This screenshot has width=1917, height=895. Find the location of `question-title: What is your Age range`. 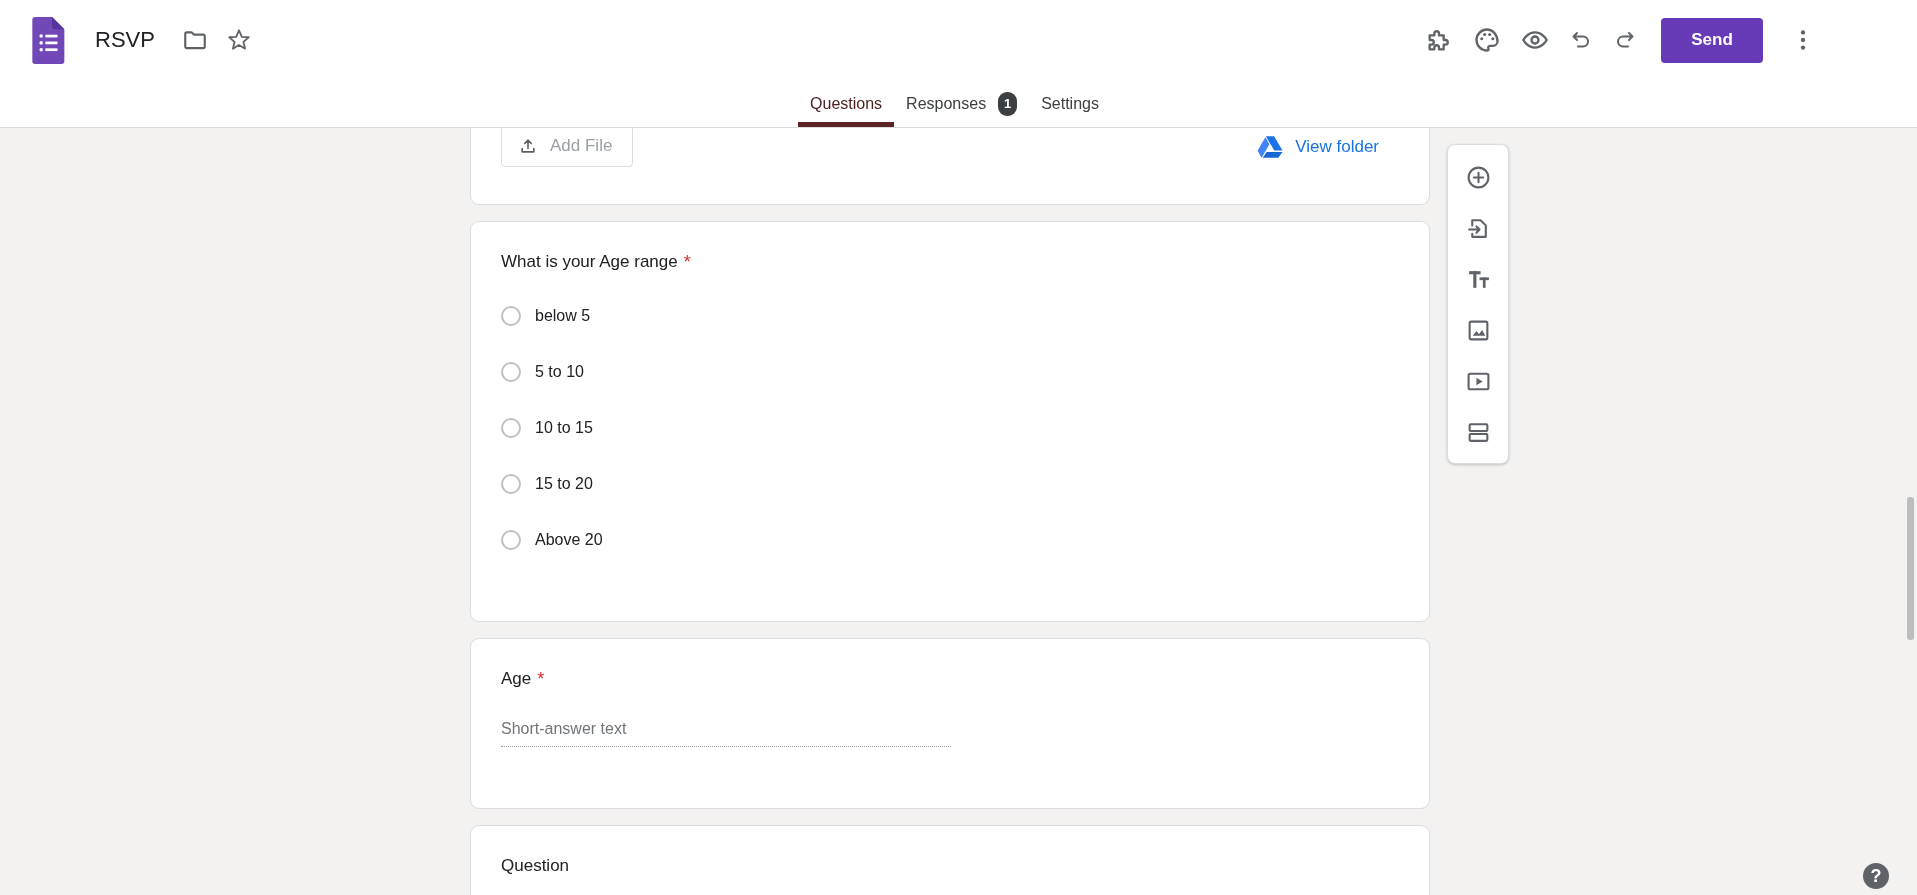

question-title: What is your Age range is located at coordinates (589, 262).